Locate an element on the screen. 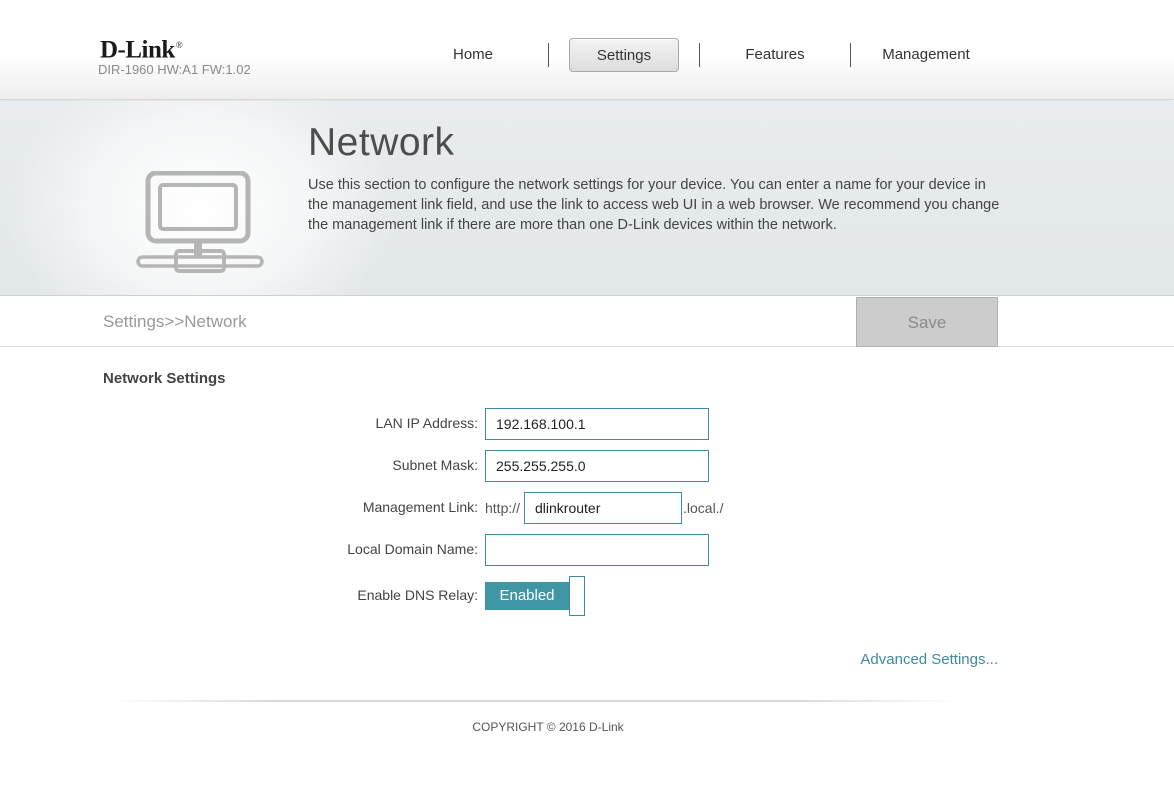  dlink-logo: D-Link® is located at coordinates (141, 47).